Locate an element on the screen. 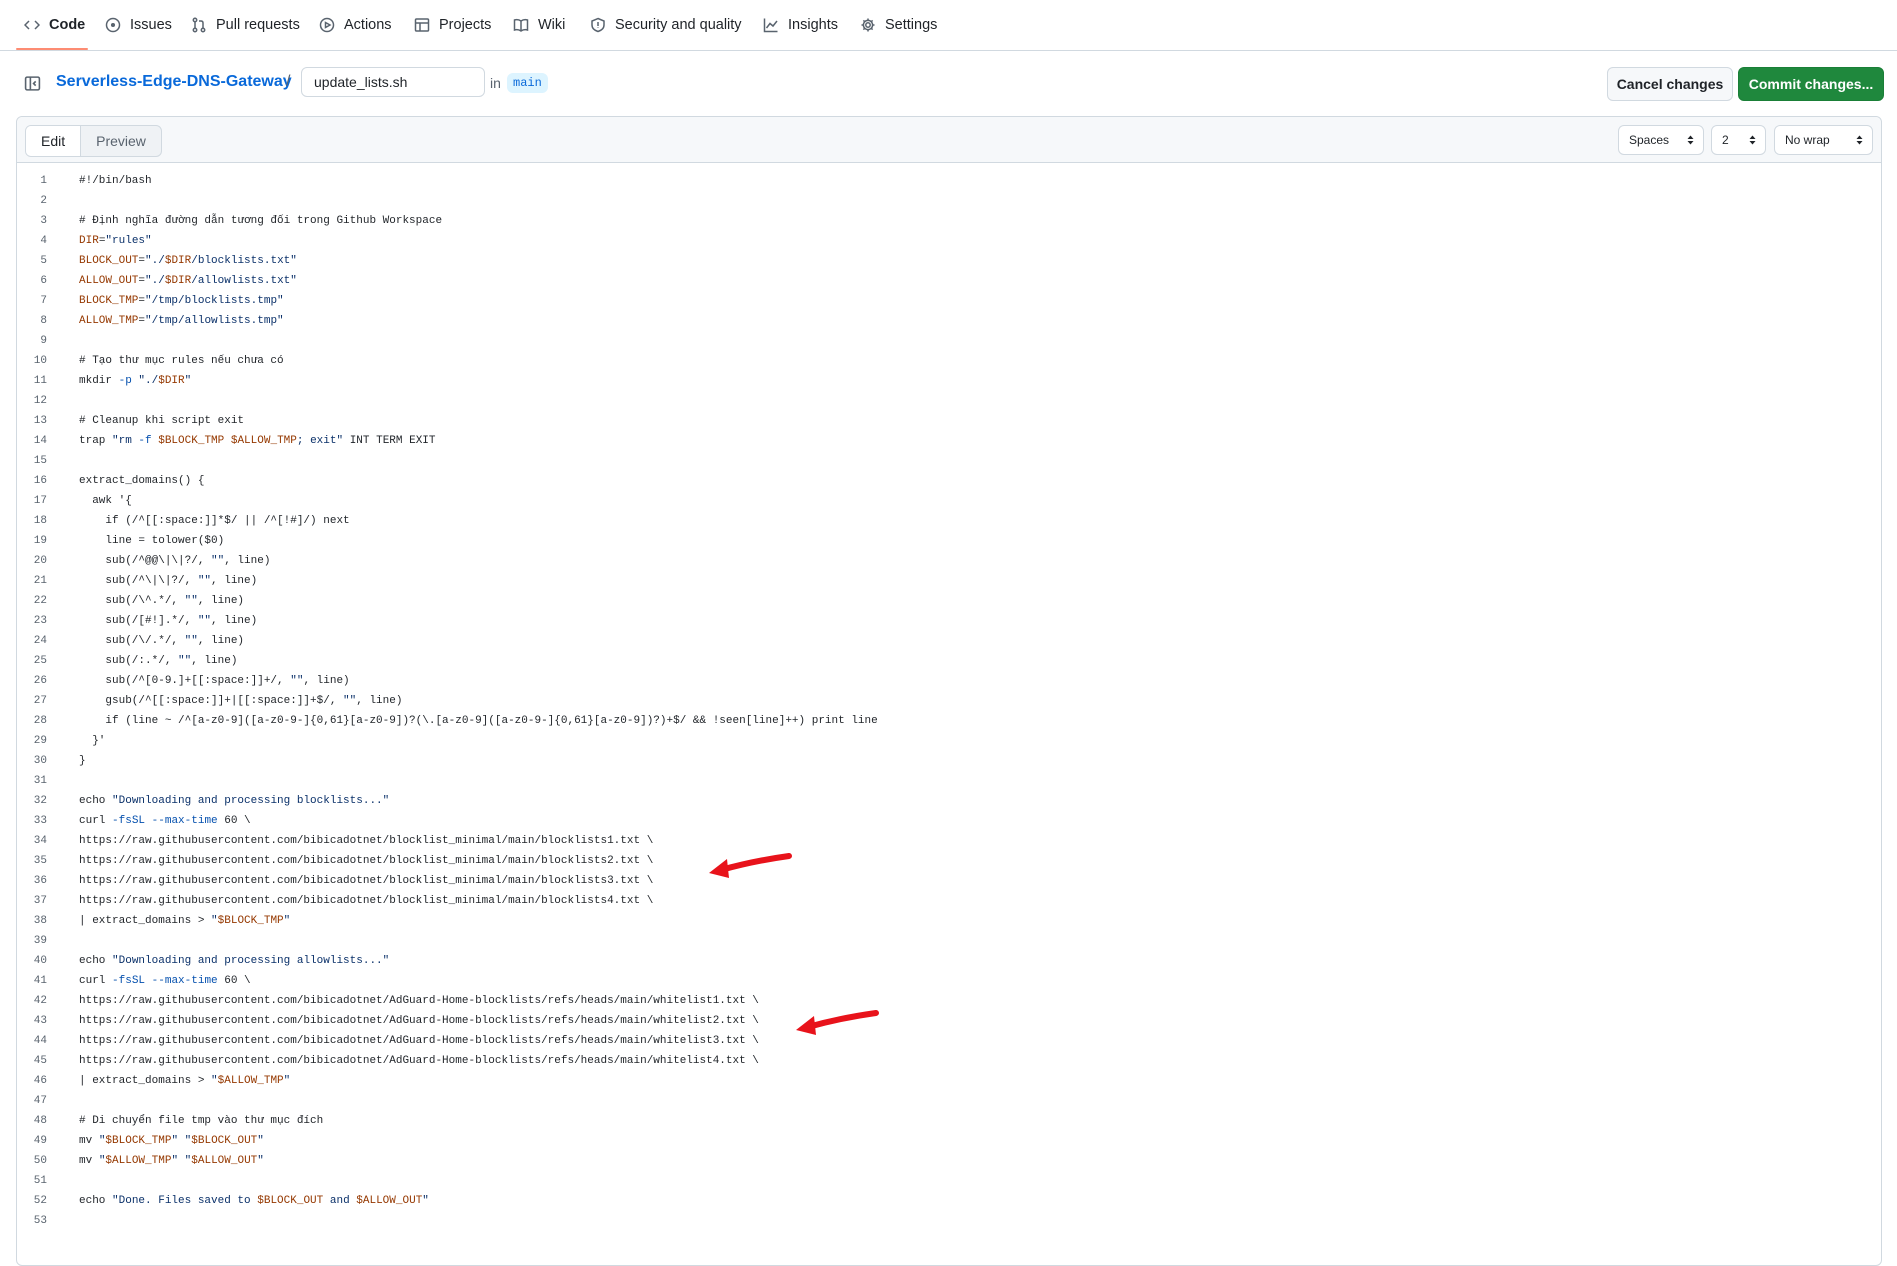  line-number: 6 is located at coordinates (43, 281).